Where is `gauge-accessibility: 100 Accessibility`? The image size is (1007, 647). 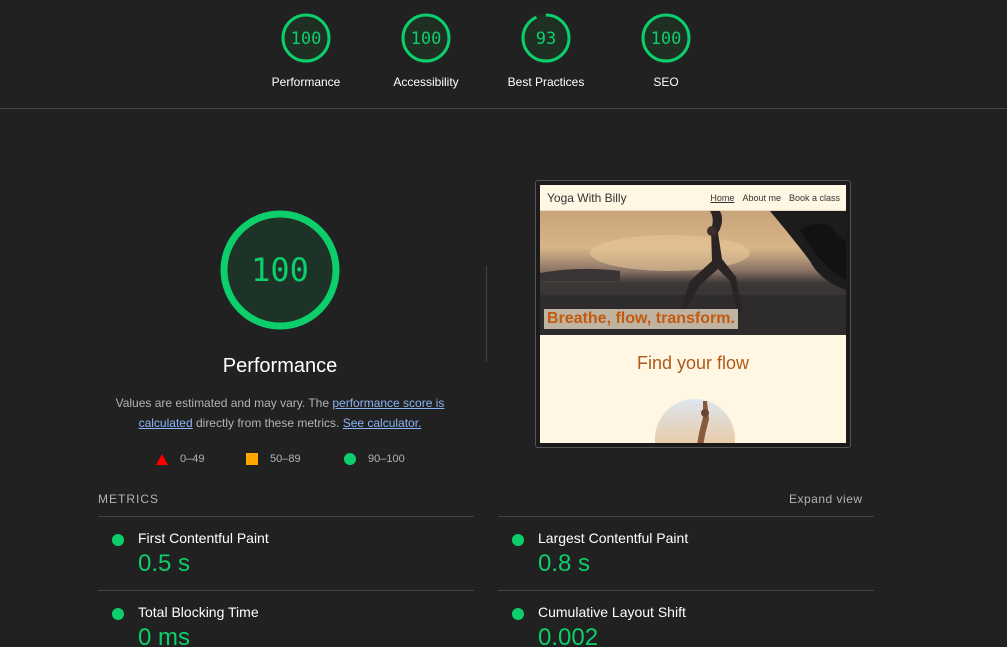 gauge-accessibility: 100 Accessibility is located at coordinates (426, 50).